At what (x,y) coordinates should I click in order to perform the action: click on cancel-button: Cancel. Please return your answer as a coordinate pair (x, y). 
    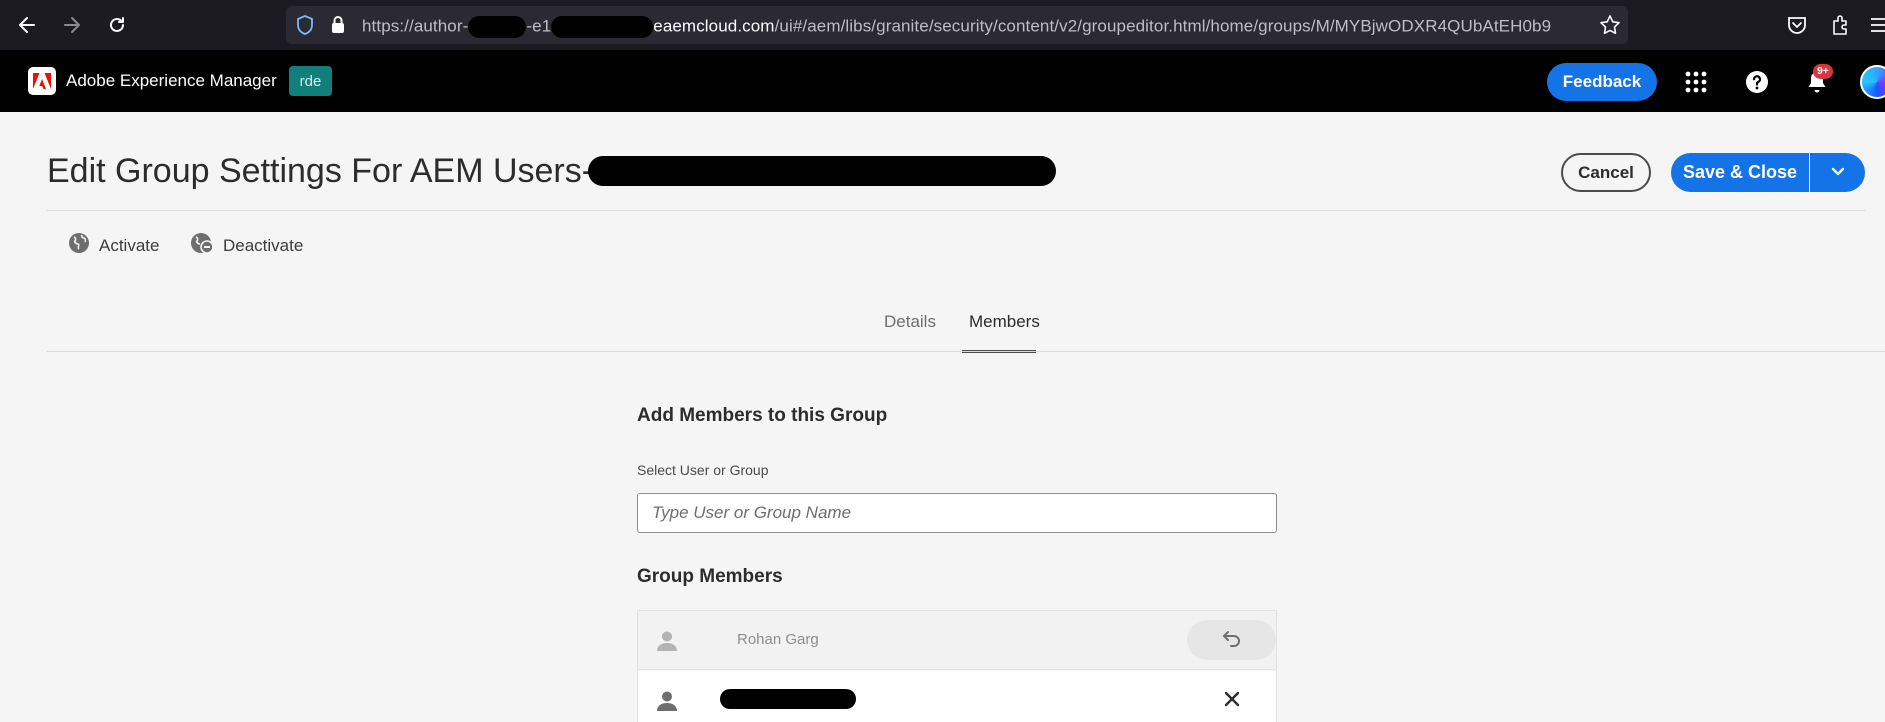
    Looking at the image, I should click on (1606, 172).